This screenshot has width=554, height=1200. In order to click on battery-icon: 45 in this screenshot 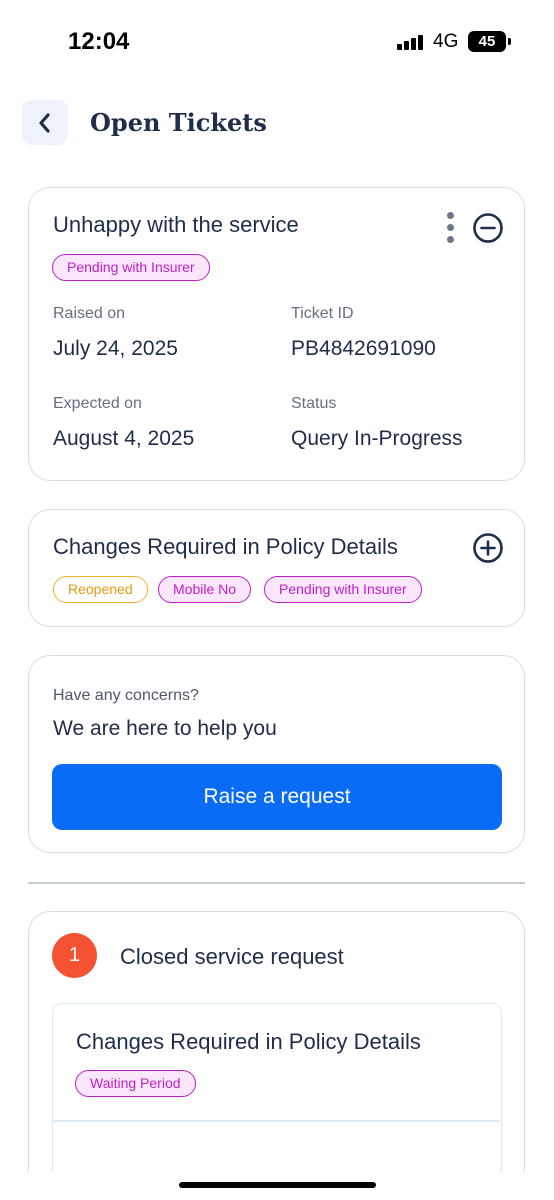, I will do `click(487, 41)`.